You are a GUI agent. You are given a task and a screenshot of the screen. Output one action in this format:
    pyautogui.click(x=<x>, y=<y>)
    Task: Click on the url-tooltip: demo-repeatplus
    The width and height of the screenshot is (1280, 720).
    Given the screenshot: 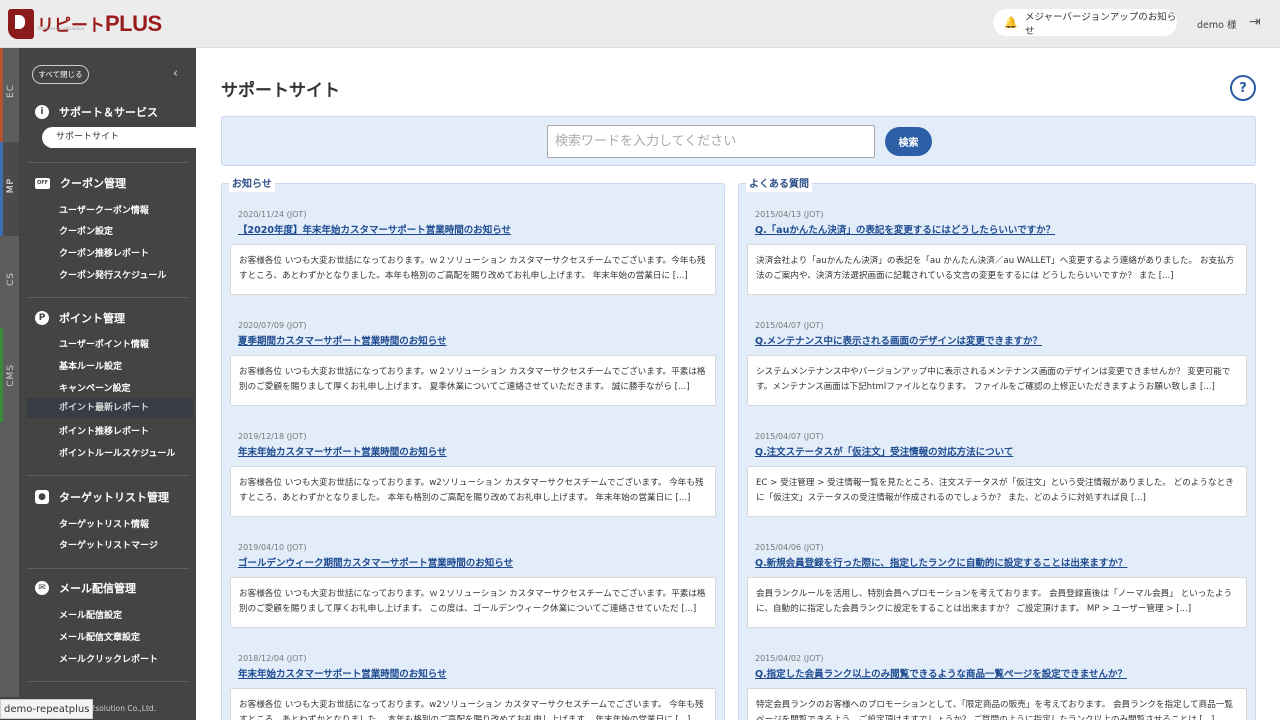 What is the action you would take?
    pyautogui.click(x=47, y=709)
    